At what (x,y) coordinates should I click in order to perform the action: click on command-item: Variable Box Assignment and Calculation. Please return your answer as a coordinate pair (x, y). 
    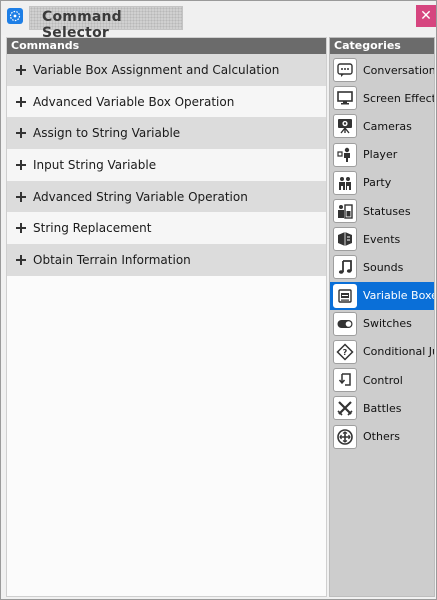
    Looking at the image, I should click on (166, 70).